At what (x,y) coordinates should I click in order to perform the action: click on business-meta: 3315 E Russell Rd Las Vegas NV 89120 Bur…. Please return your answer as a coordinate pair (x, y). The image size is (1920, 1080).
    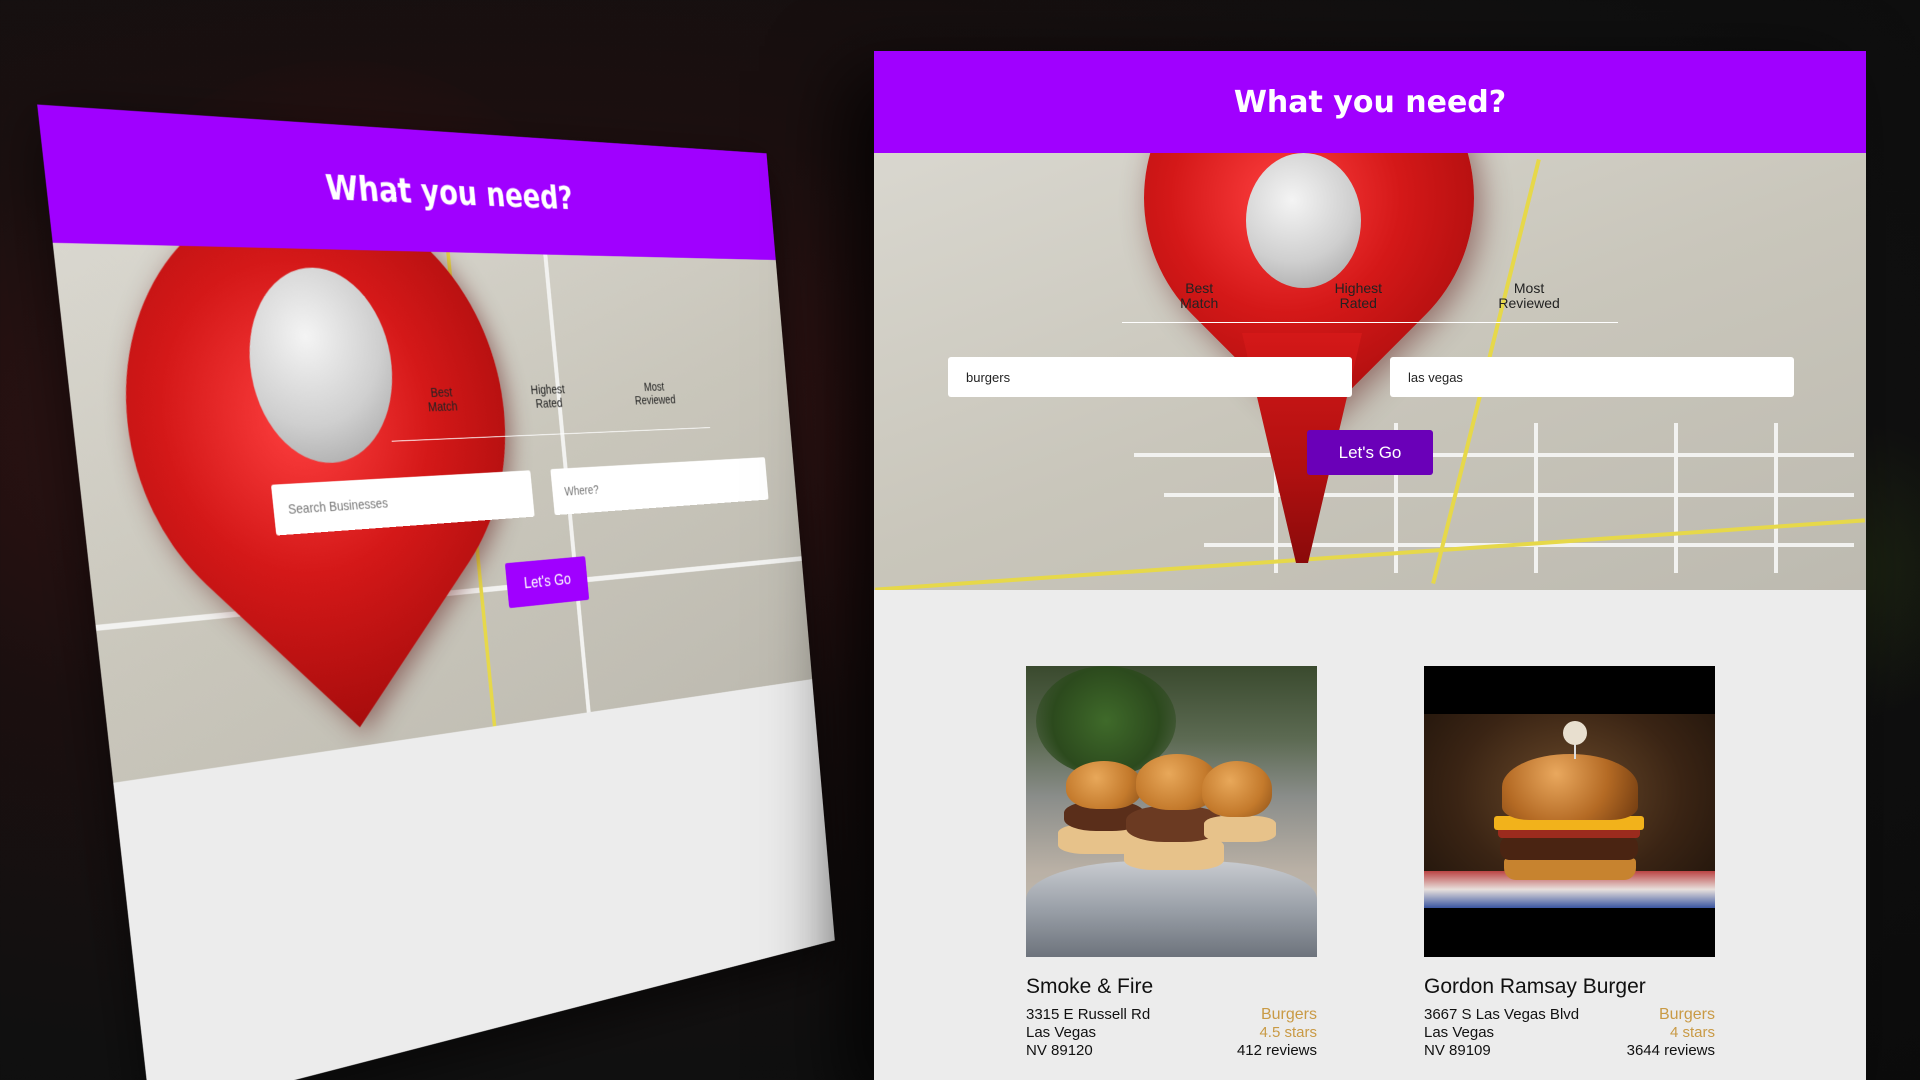
    Looking at the image, I should click on (1171, 1033).